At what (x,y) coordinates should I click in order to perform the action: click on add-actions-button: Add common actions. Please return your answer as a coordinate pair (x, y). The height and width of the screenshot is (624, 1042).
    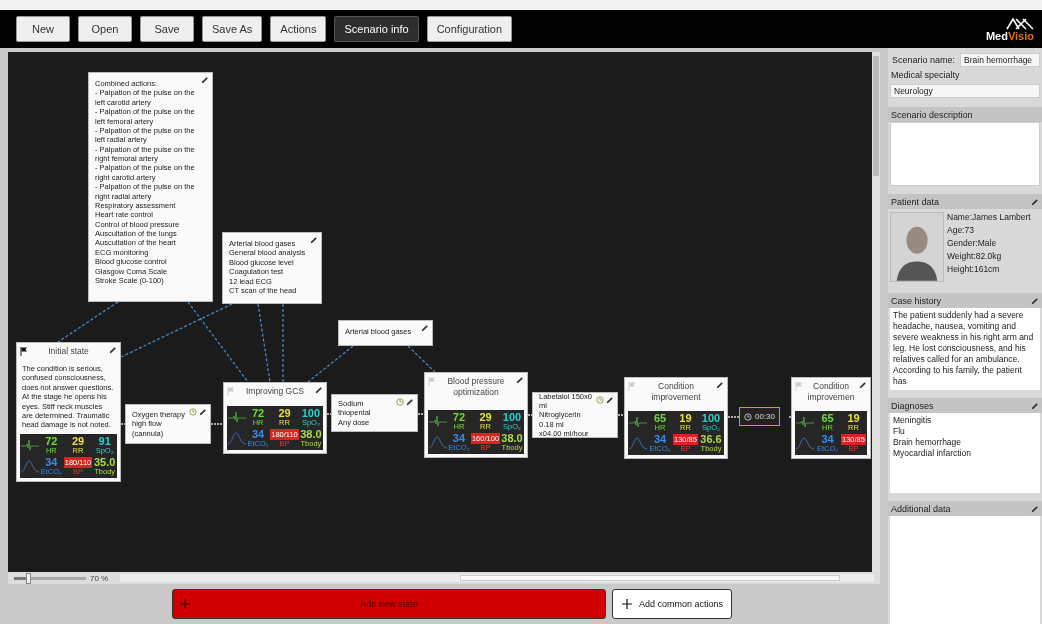
    Looking at the image, I should click on (672, 604).